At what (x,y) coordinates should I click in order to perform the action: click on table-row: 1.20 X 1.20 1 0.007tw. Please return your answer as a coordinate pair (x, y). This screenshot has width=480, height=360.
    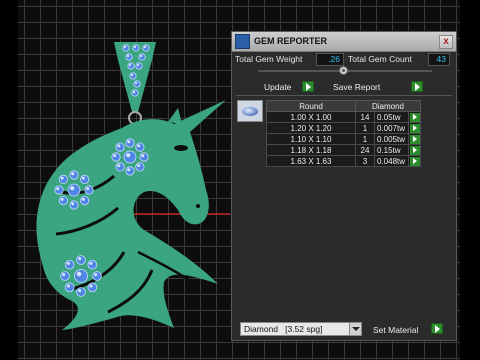
    Looking at the image, I should click on (343, 128).